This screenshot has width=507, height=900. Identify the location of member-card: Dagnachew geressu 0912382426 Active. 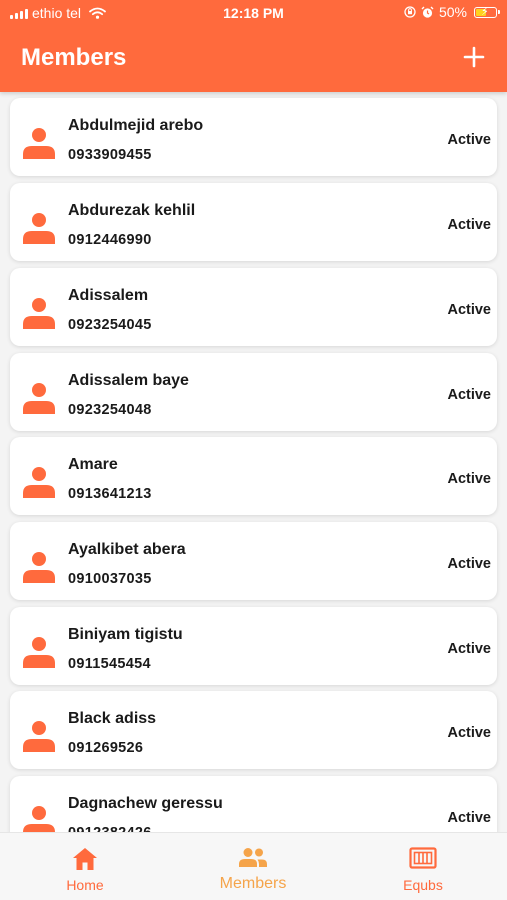
(253, 804).